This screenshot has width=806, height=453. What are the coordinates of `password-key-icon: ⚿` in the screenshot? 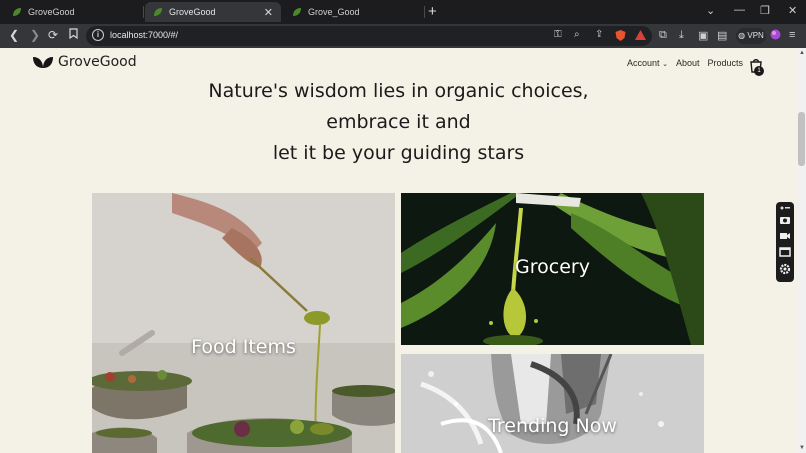 It's located at (558, 34).